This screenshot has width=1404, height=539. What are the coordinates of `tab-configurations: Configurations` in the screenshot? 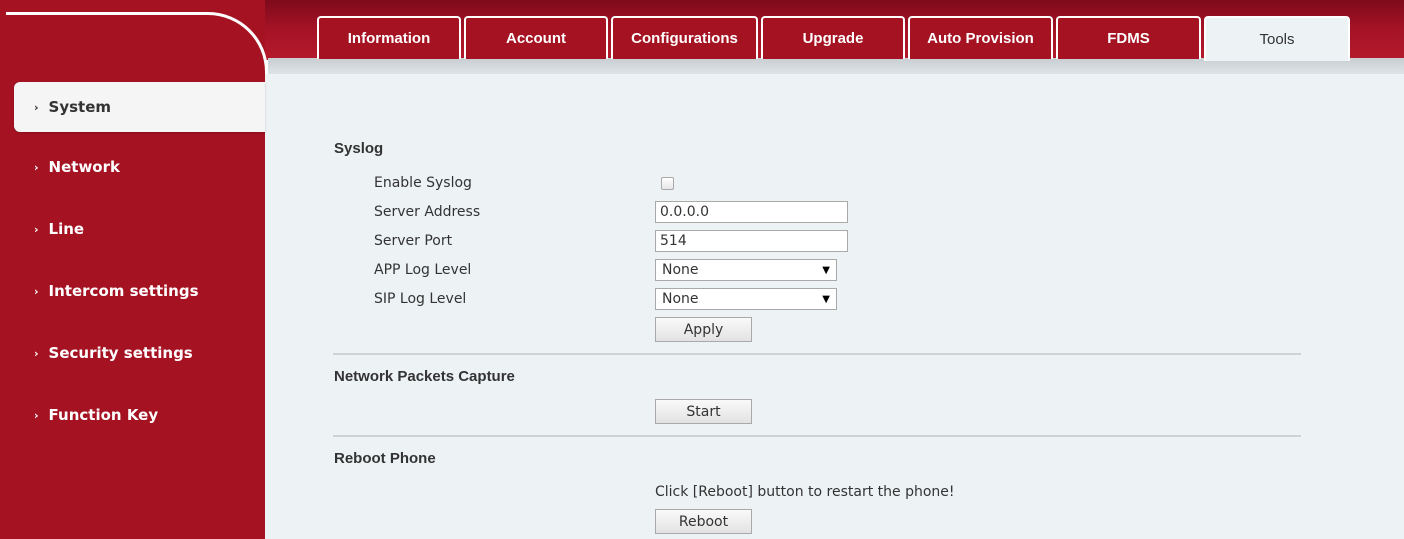 It's located at (684, 37).